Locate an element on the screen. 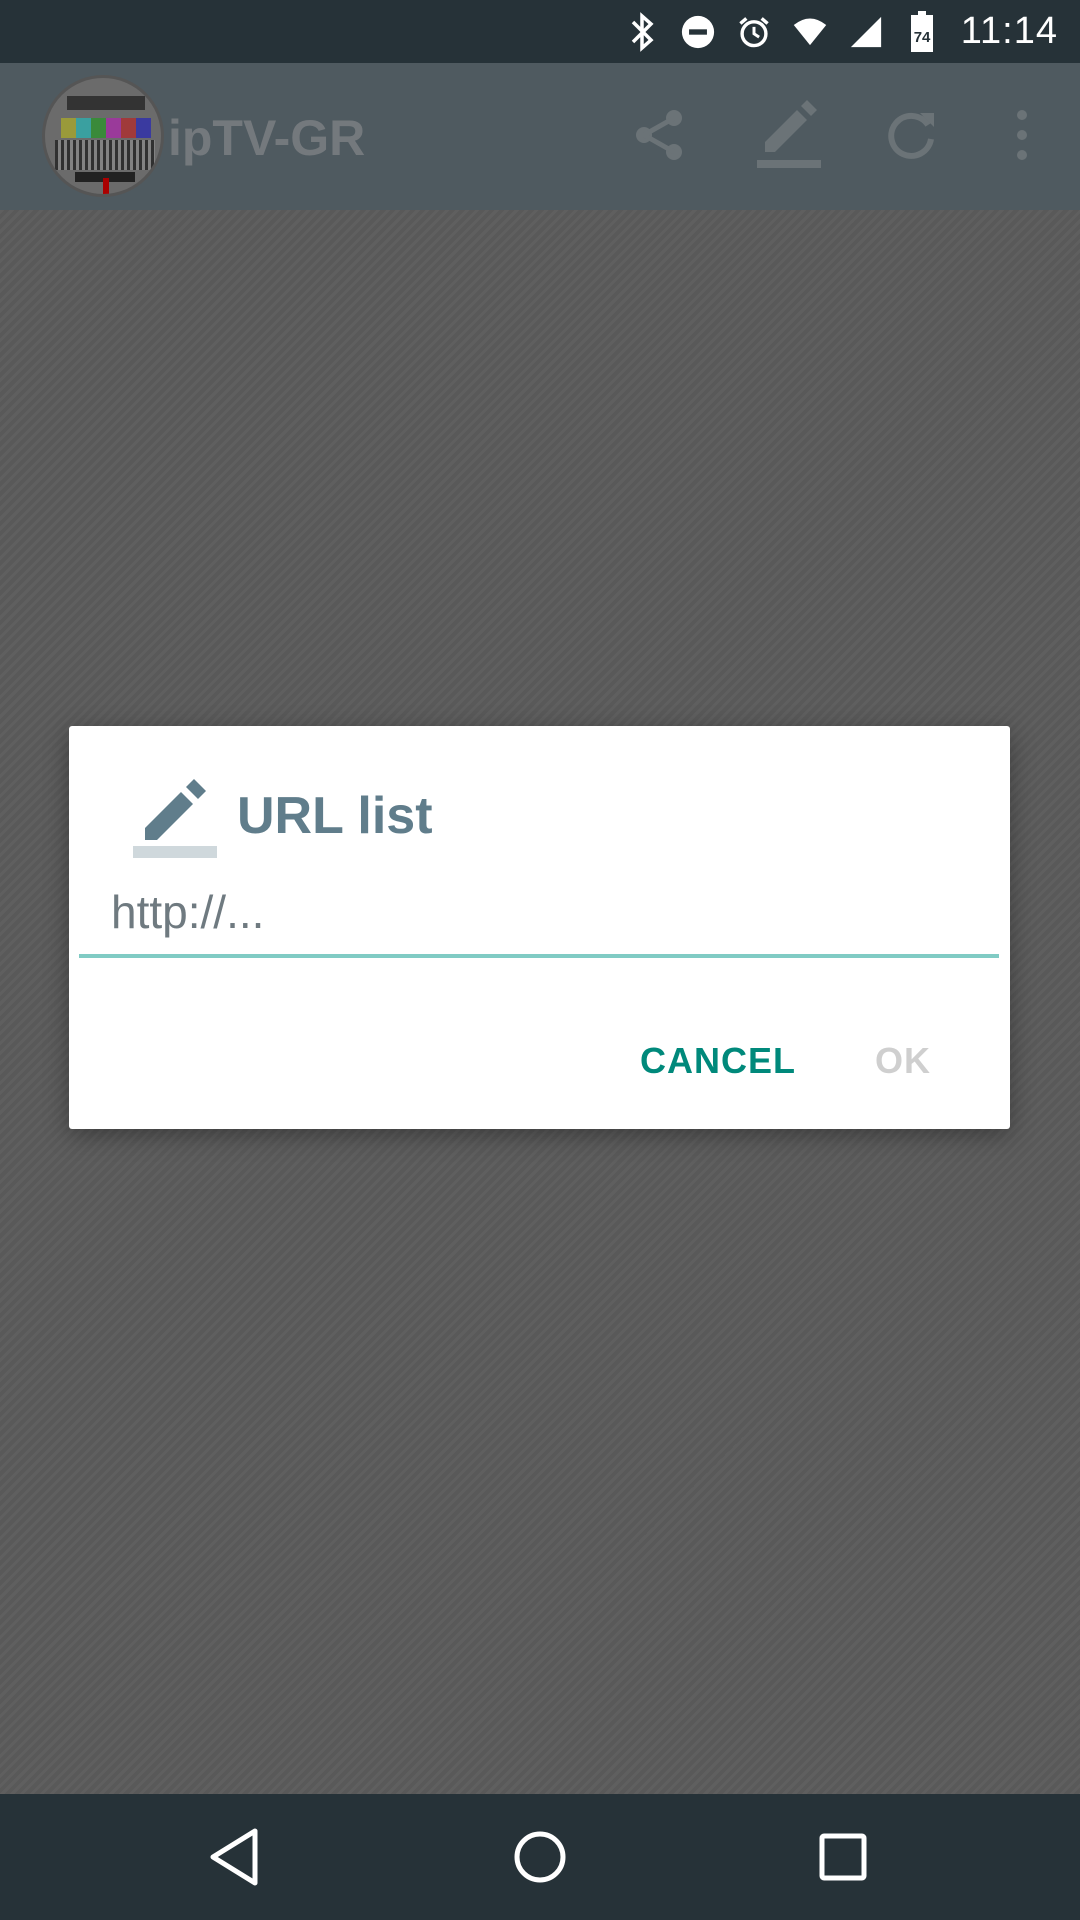  bluetooth-icon is located at coordinates (642, 31).